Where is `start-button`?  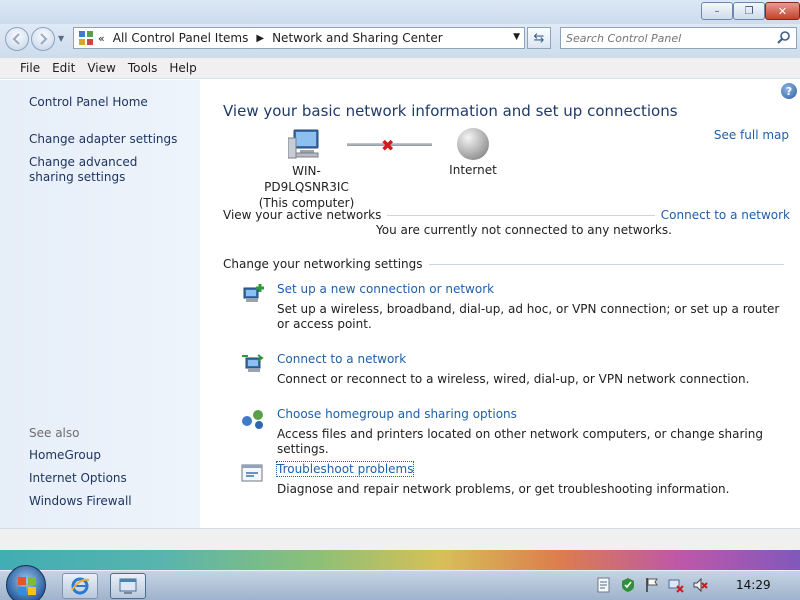
start-button is located at coordinates (26, 582).